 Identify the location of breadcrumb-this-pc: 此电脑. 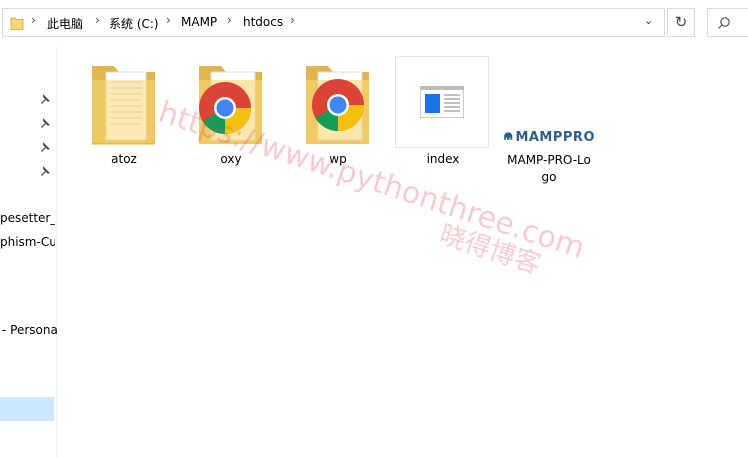
(65, 23).